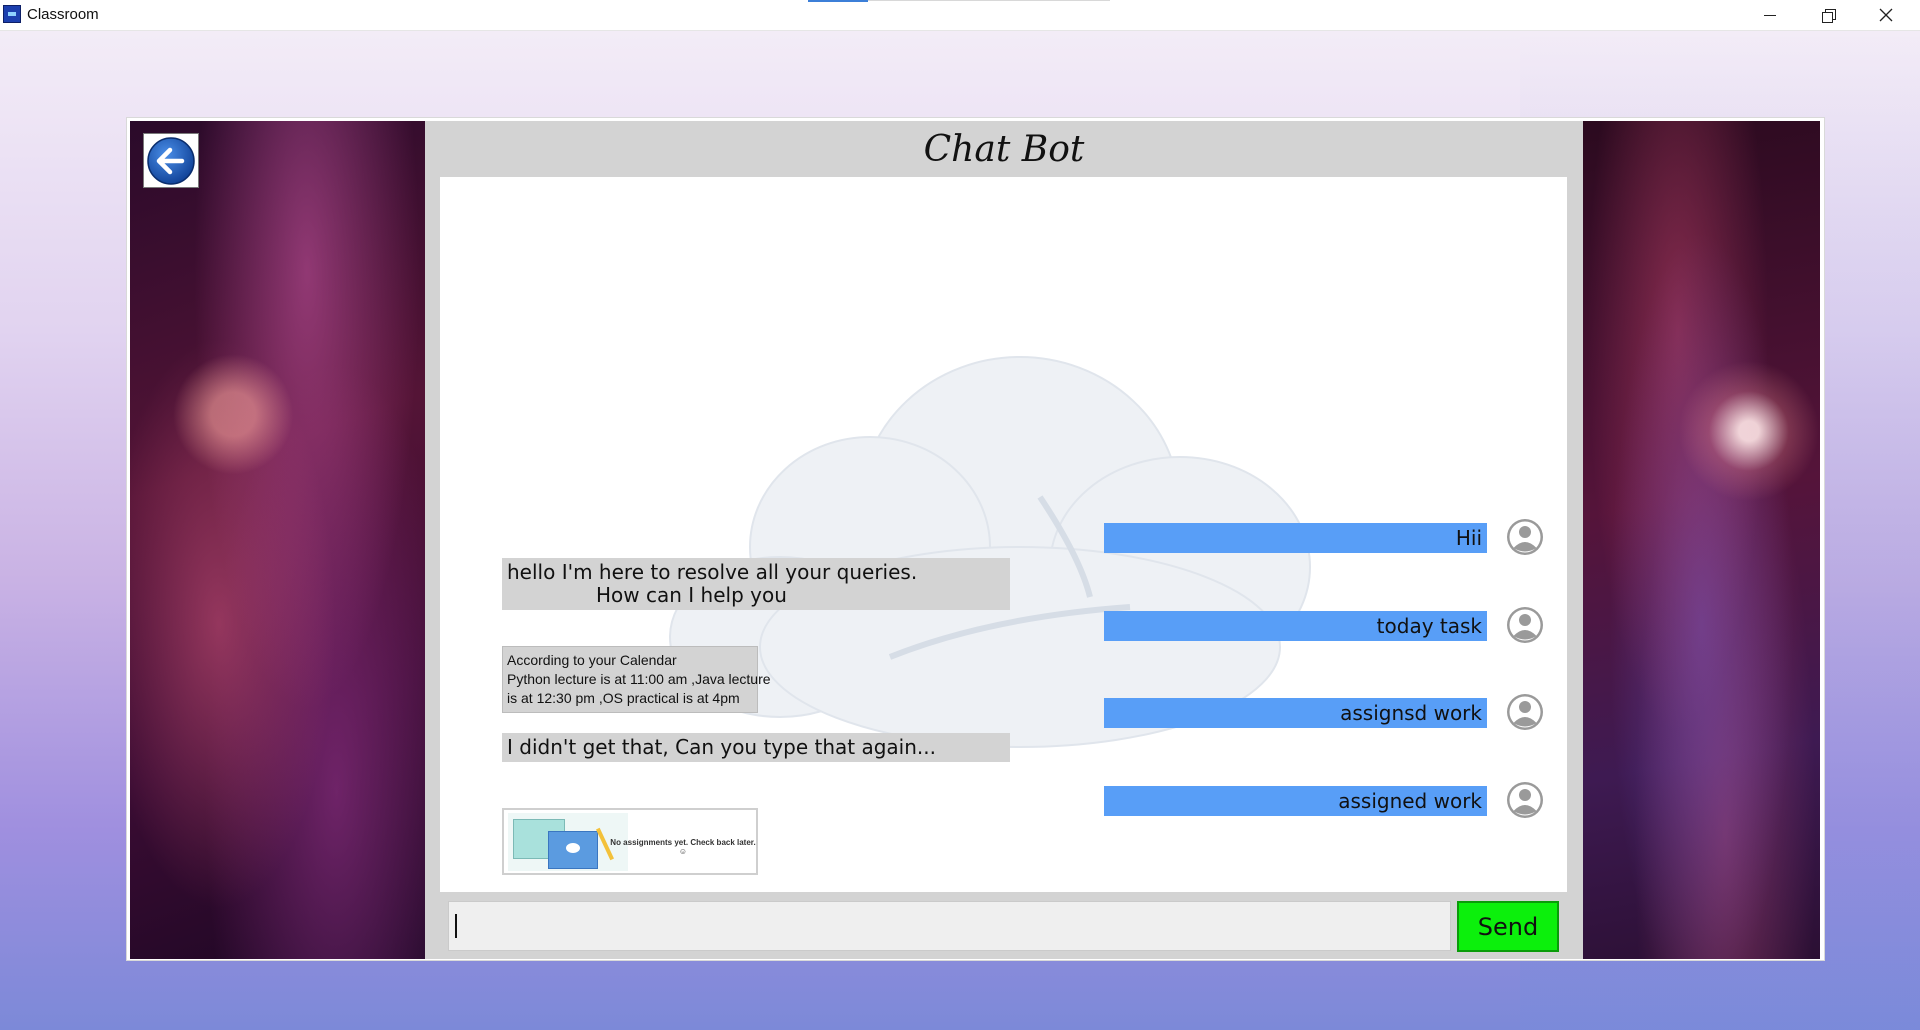  I want to click on minimize-icon, so click(1770, 15).